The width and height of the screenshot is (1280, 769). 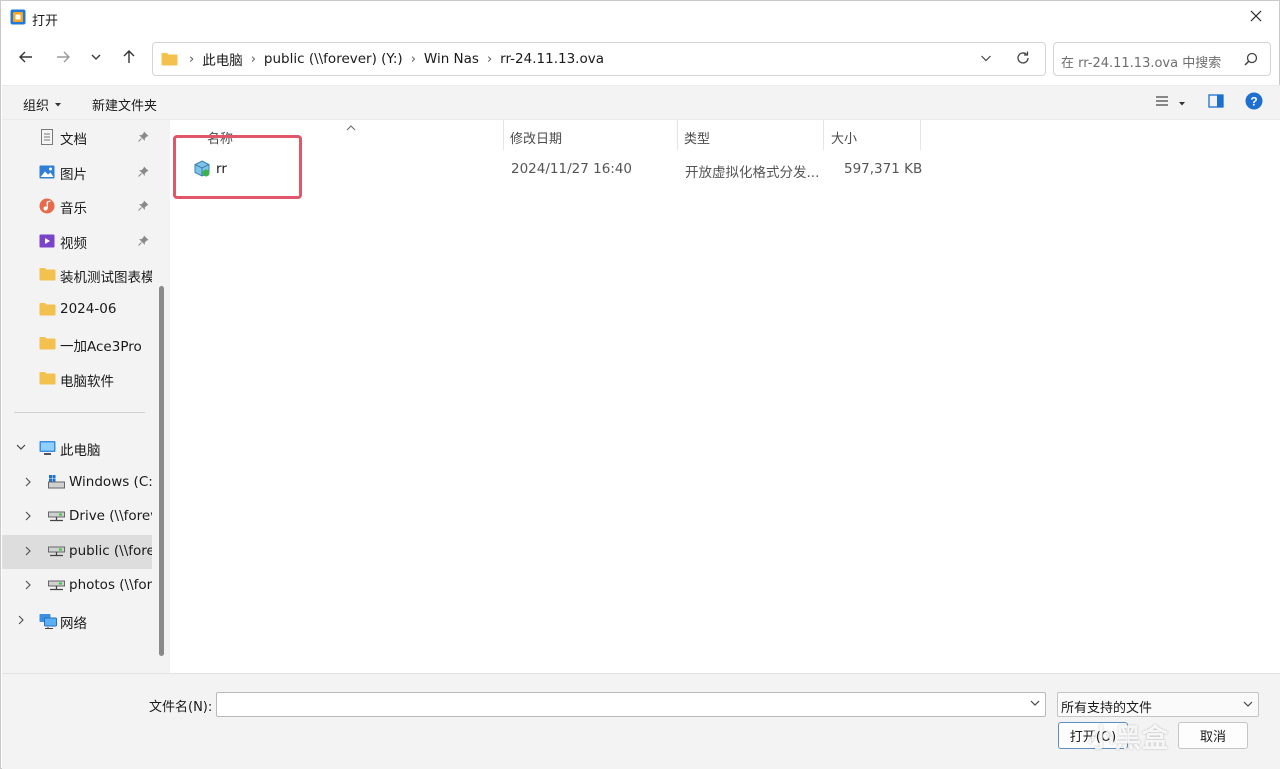 I want to click on back-button, so click(x=26, y=59).